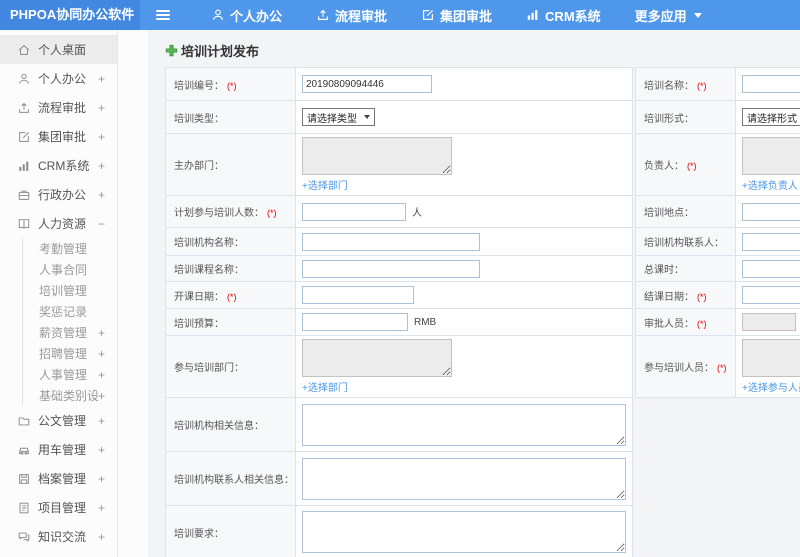 This screenshot has height=557, width=800. Describe the element at coordinates (391, 268) in the screenshot. I see `course-name-input` at that location.